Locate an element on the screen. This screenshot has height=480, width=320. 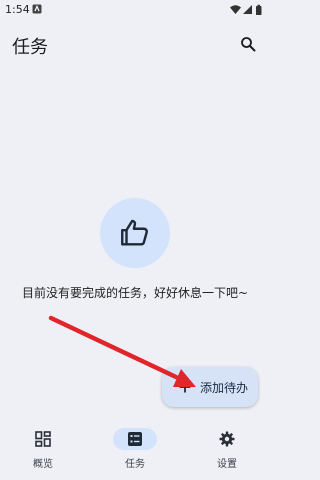
plus-icon is located at coordinates (185, 387).